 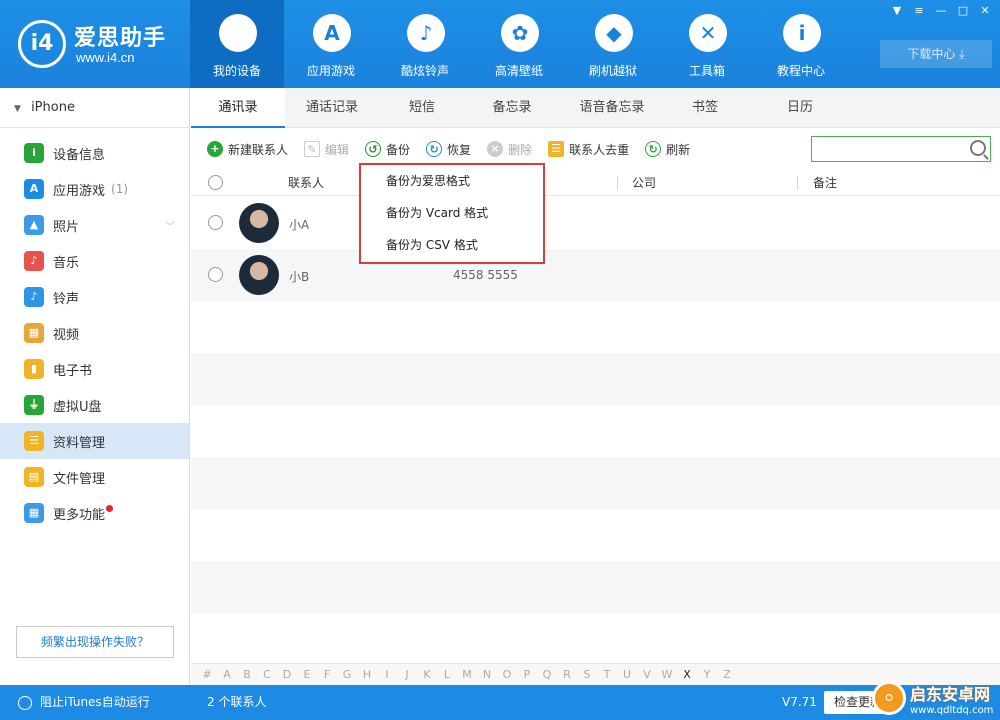 What do you see at coordinates (452, 245) in the screenshot?
I see `backup-menu-item-3: 备份为 CSV 格式` at bounding box center [452, 245].